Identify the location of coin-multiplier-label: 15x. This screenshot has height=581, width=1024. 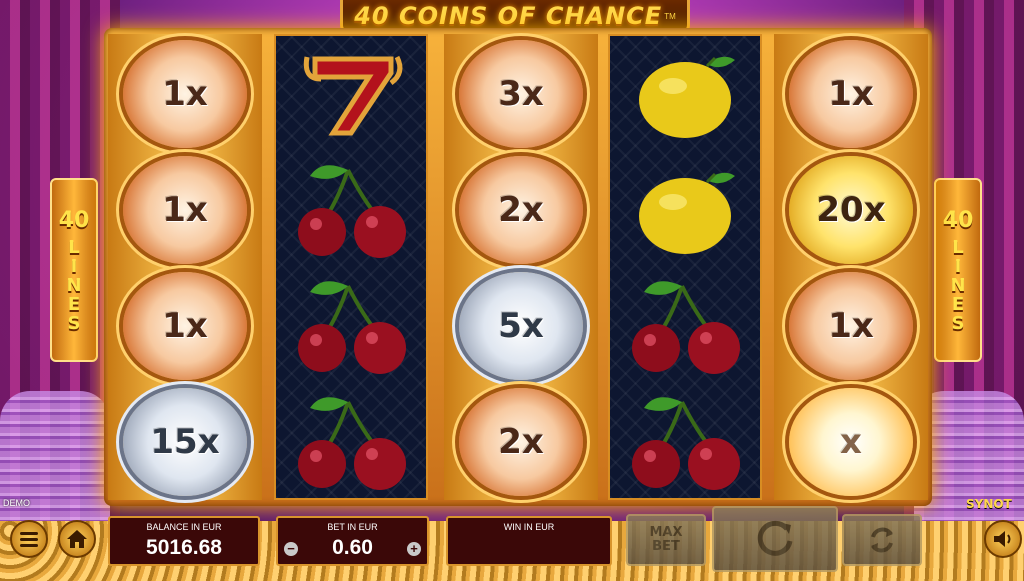
(185, 442).